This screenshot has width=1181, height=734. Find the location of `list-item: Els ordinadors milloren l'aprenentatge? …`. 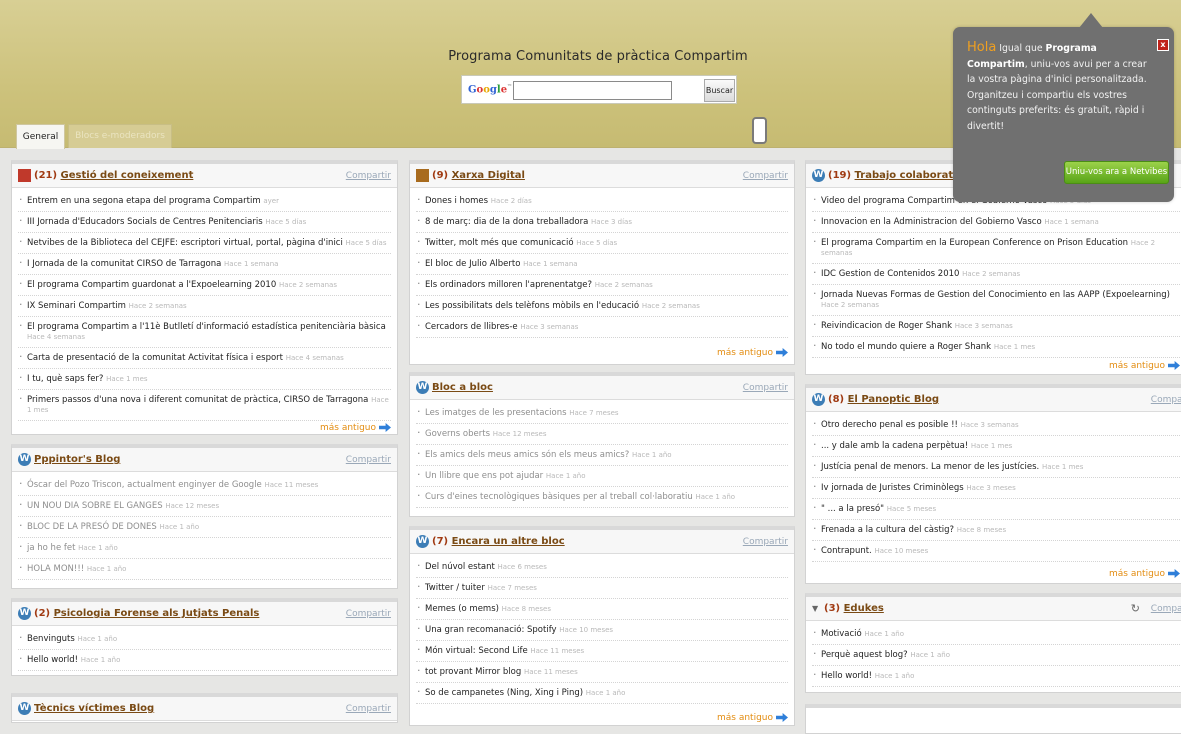

list-item: Els ordinadors milloren l'aprenentatge? … is located at coordinates (602, 285).